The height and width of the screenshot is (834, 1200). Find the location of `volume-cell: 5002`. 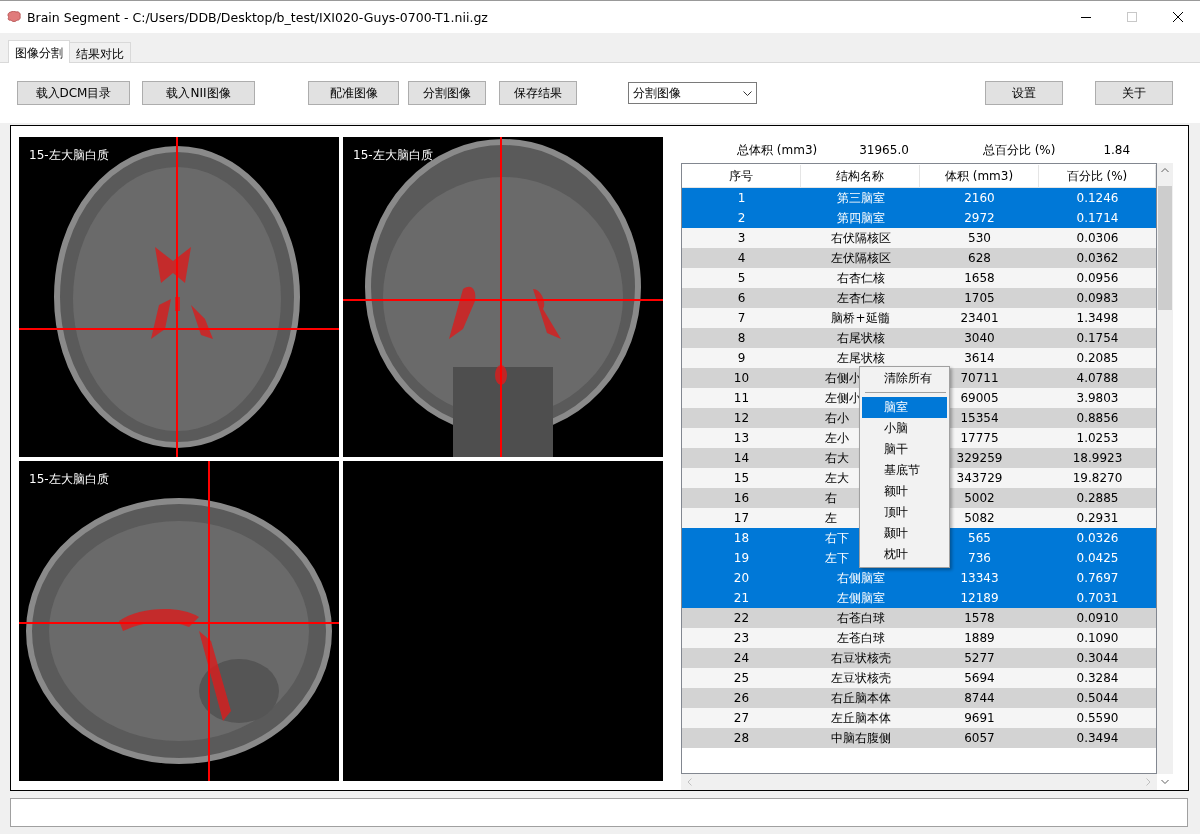

volume-cell: 5002 is located at coordinates (979, 498).